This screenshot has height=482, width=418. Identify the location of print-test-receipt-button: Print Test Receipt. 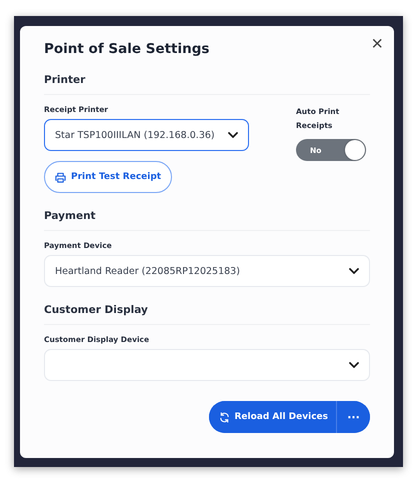
(108, 177).